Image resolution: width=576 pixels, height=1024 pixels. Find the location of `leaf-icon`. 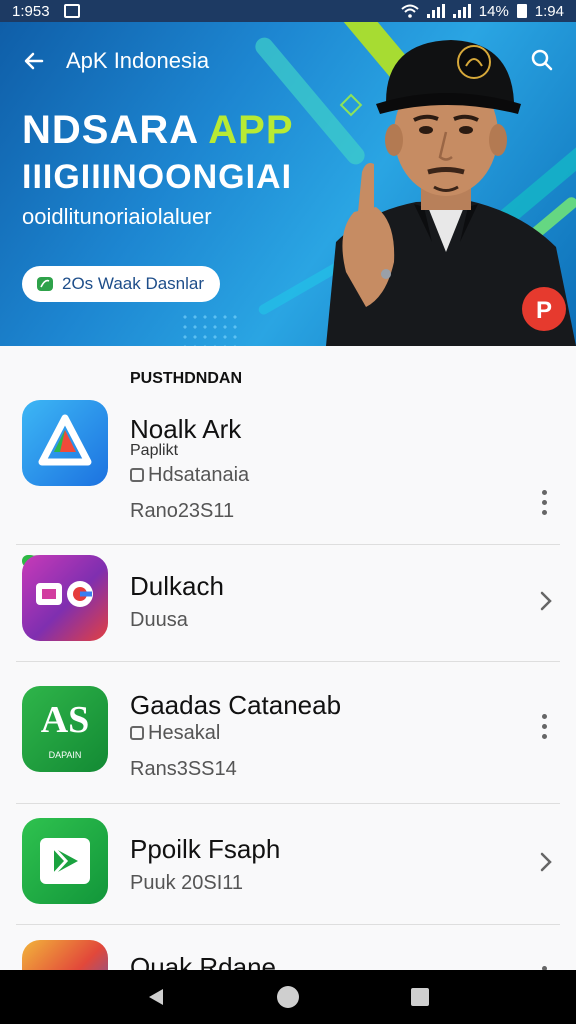

leaf-icon is located at coordinates (45, 284).